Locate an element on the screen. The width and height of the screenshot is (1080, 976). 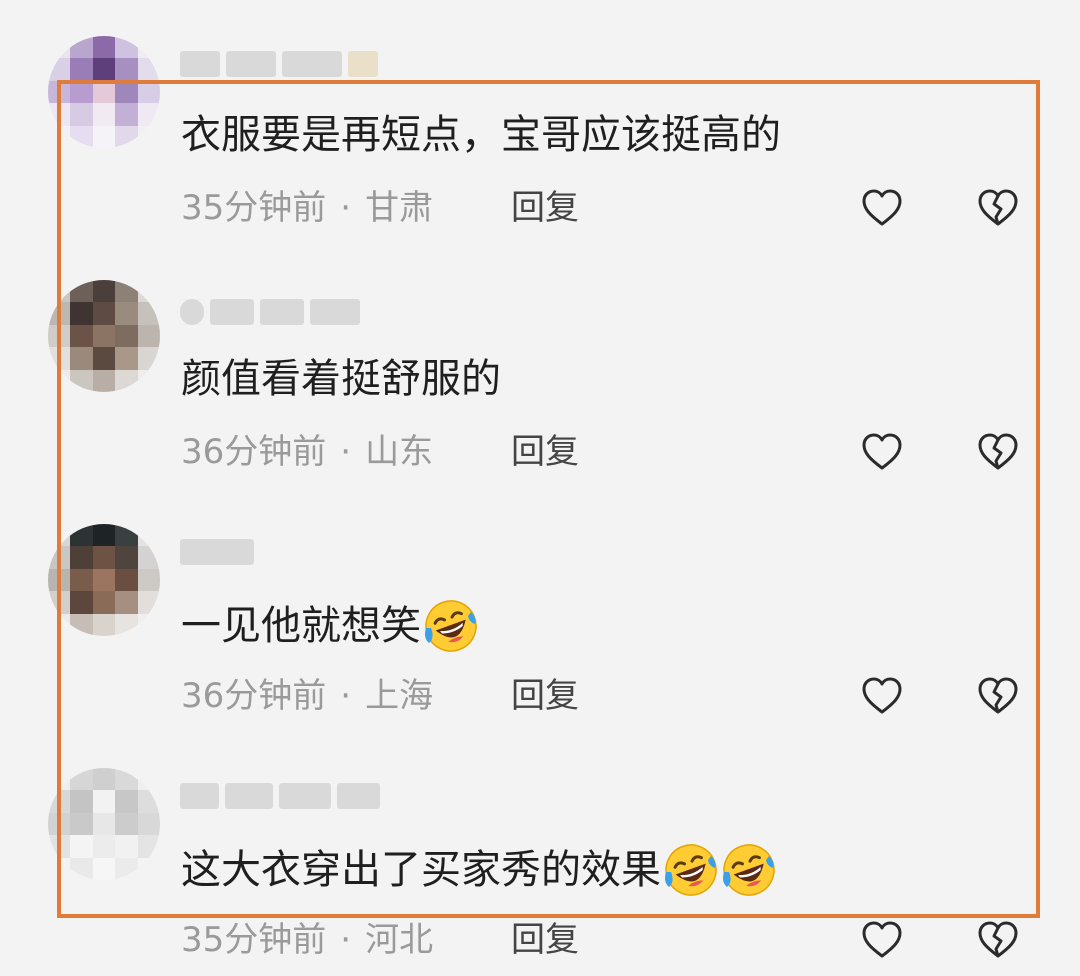
comment-text-content: 衣服要是再短点，宝哥应该挺高的 is located at coordinates (481, 135).